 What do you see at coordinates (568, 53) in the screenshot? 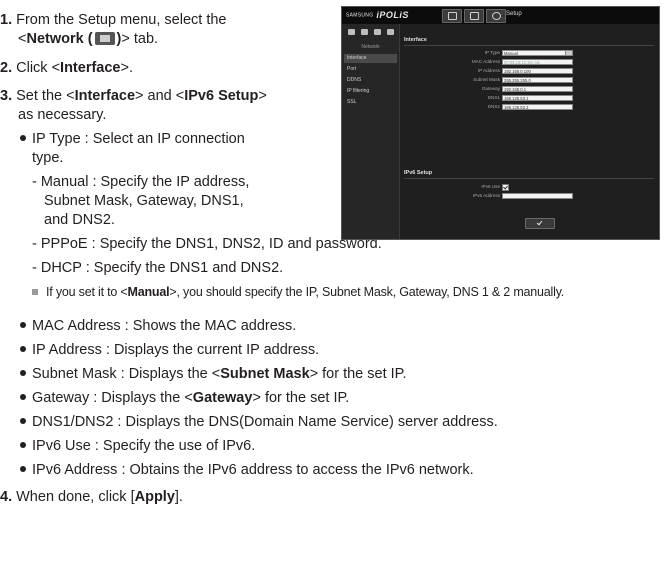
I see `chevron-down-icon` at bounding box center [568, 53].